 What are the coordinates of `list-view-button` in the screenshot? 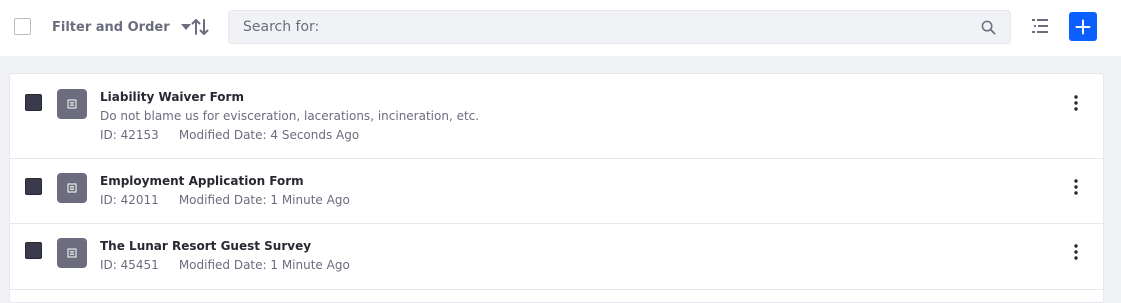 It's located at (1040, 26).